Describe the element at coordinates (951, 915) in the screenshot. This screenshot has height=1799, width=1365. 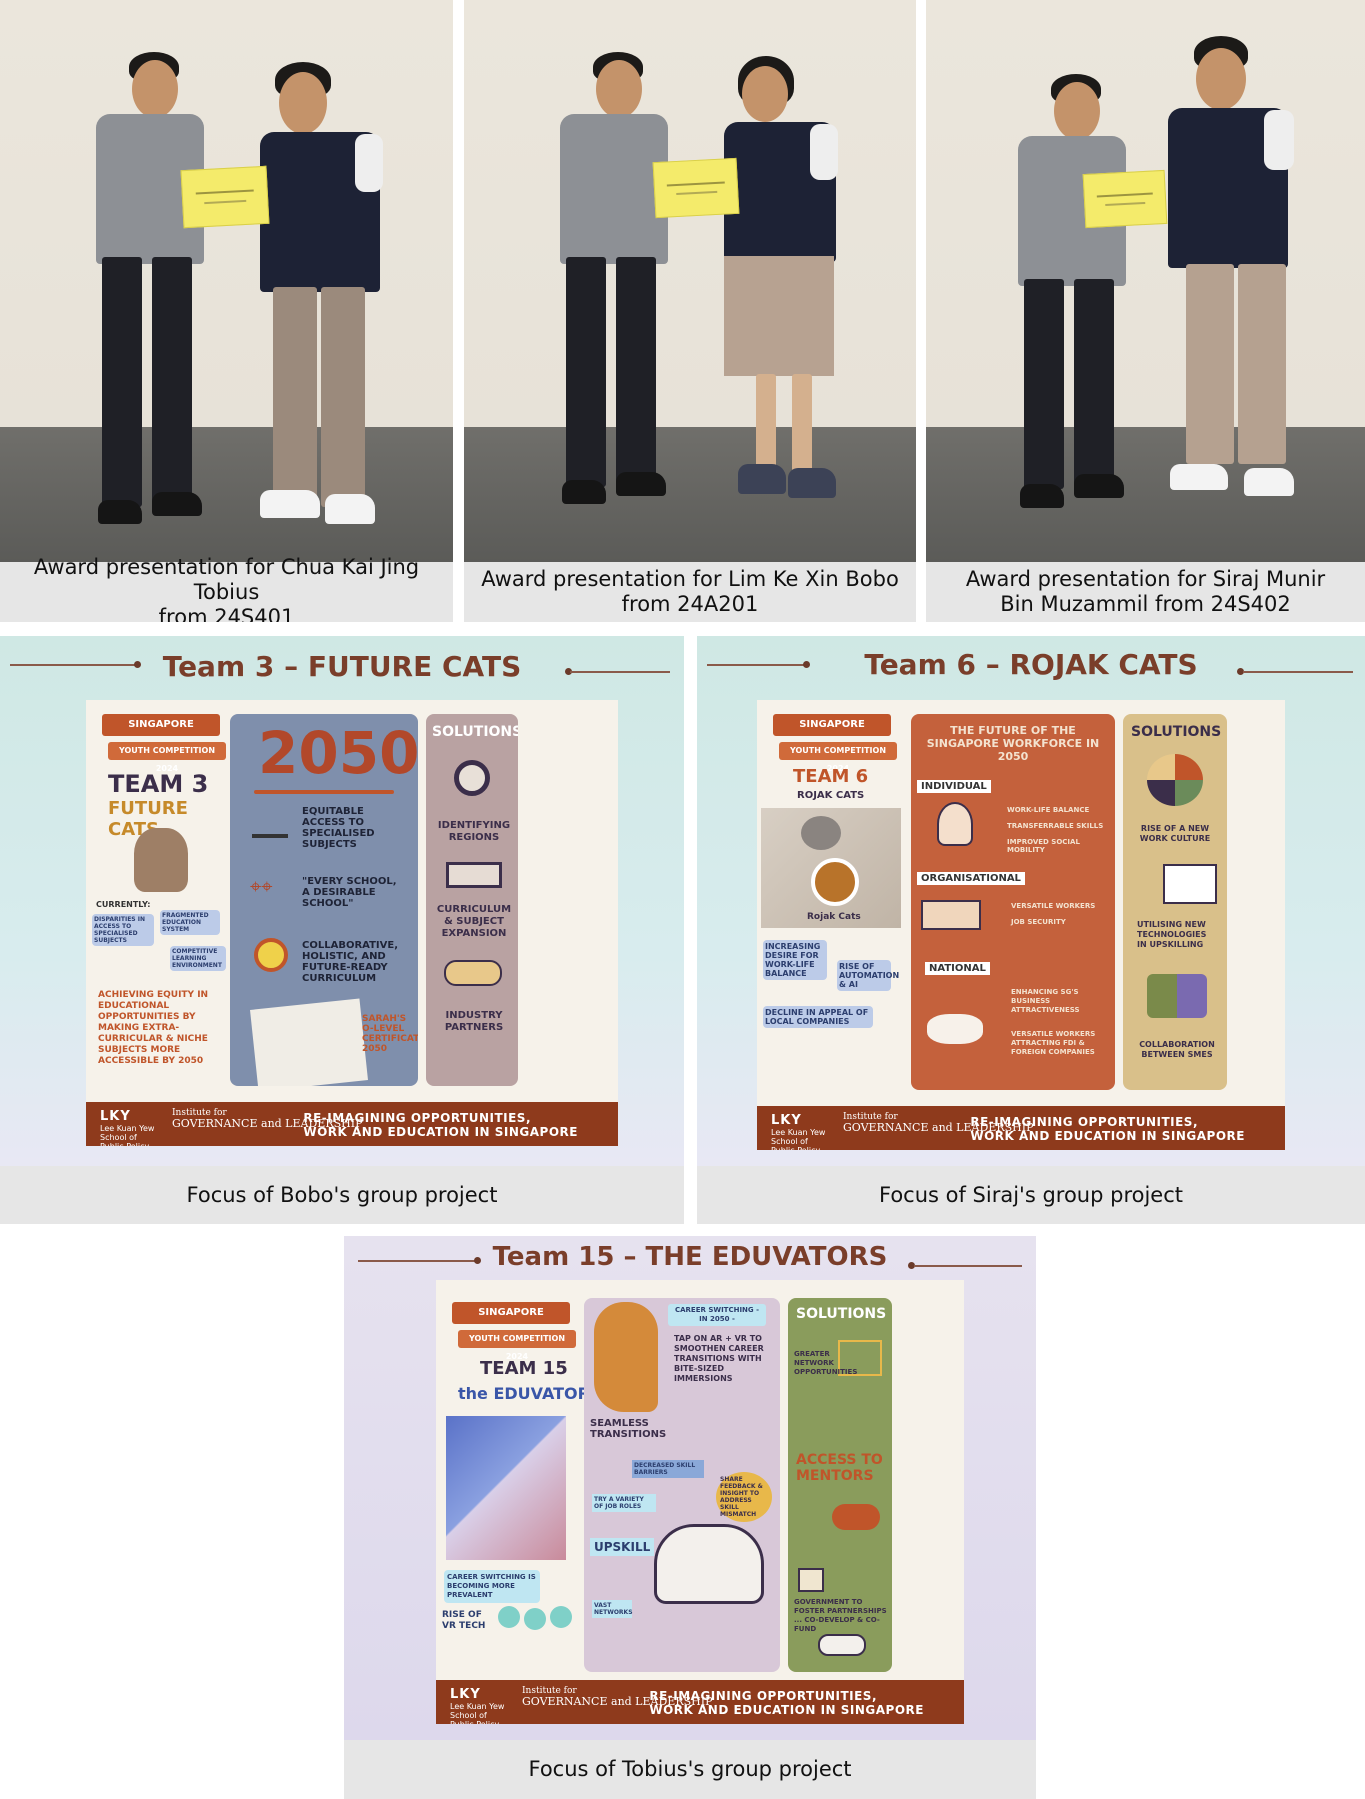
I see `building-icon` at that location.